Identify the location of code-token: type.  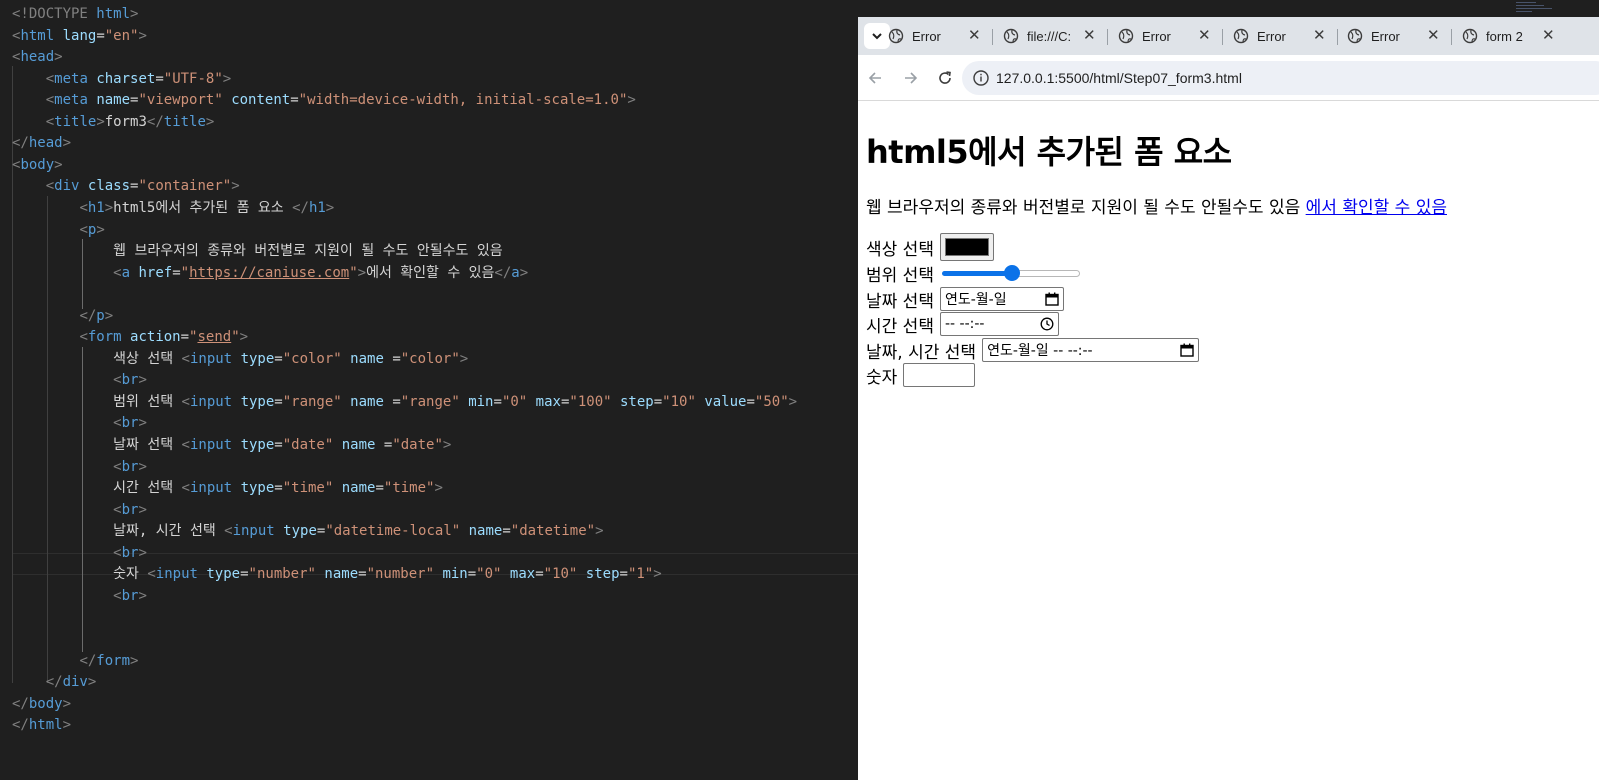
(257, 488).